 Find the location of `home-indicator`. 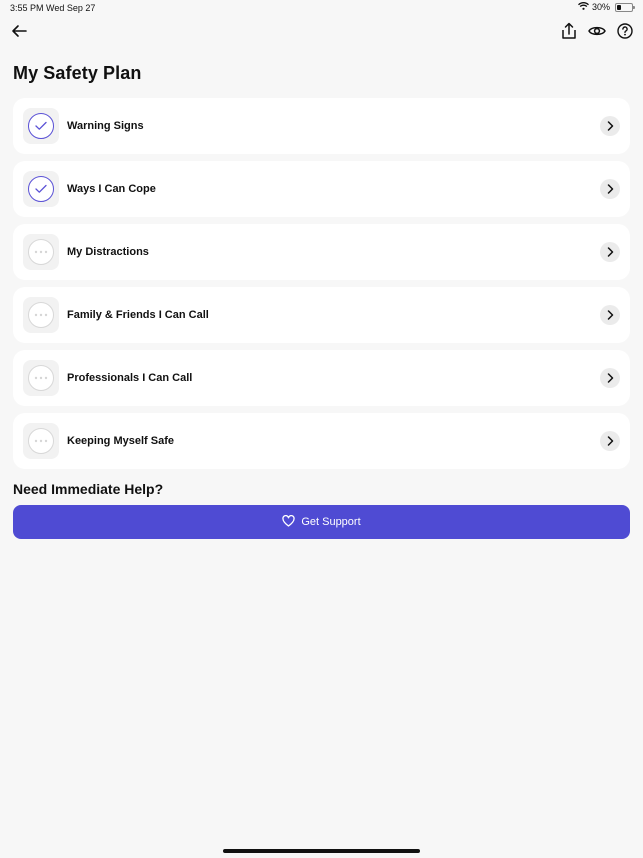

home-indicator is located at coordinates (321, 851).